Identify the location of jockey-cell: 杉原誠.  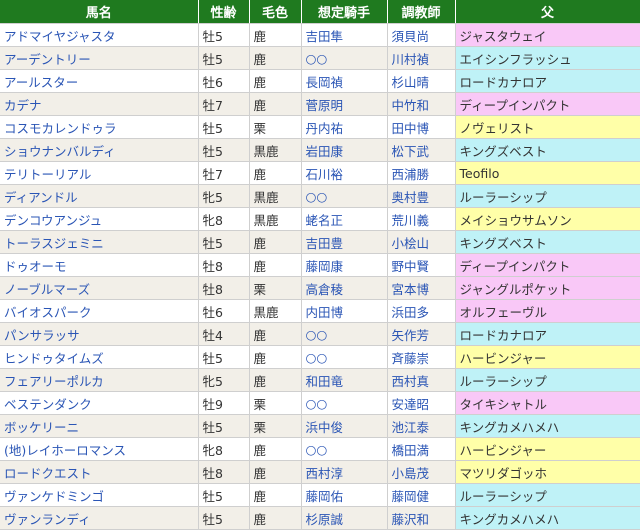
(344, 518).